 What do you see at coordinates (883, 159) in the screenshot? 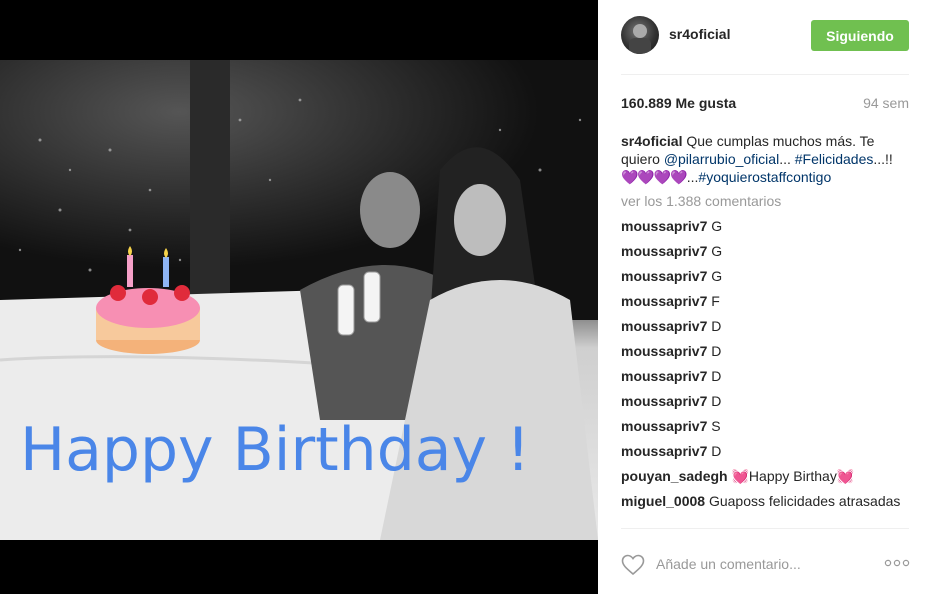
I see `caption-exclaim: ...!!` at bounding box center [883, 159].